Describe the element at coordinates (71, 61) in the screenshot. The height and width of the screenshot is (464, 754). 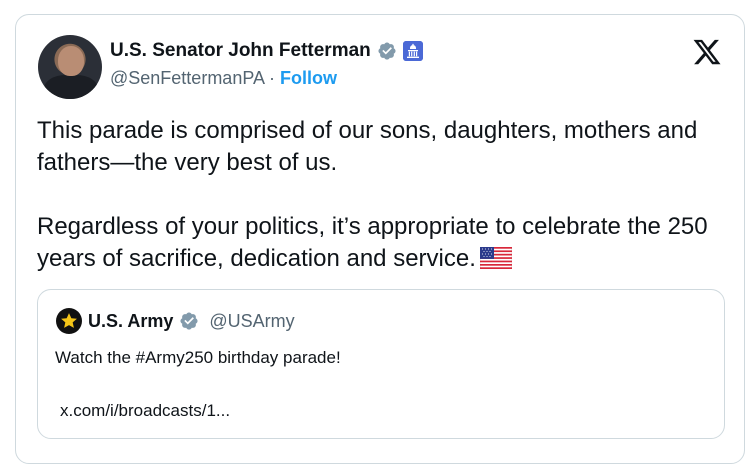
I see `avatar-head` at that location.